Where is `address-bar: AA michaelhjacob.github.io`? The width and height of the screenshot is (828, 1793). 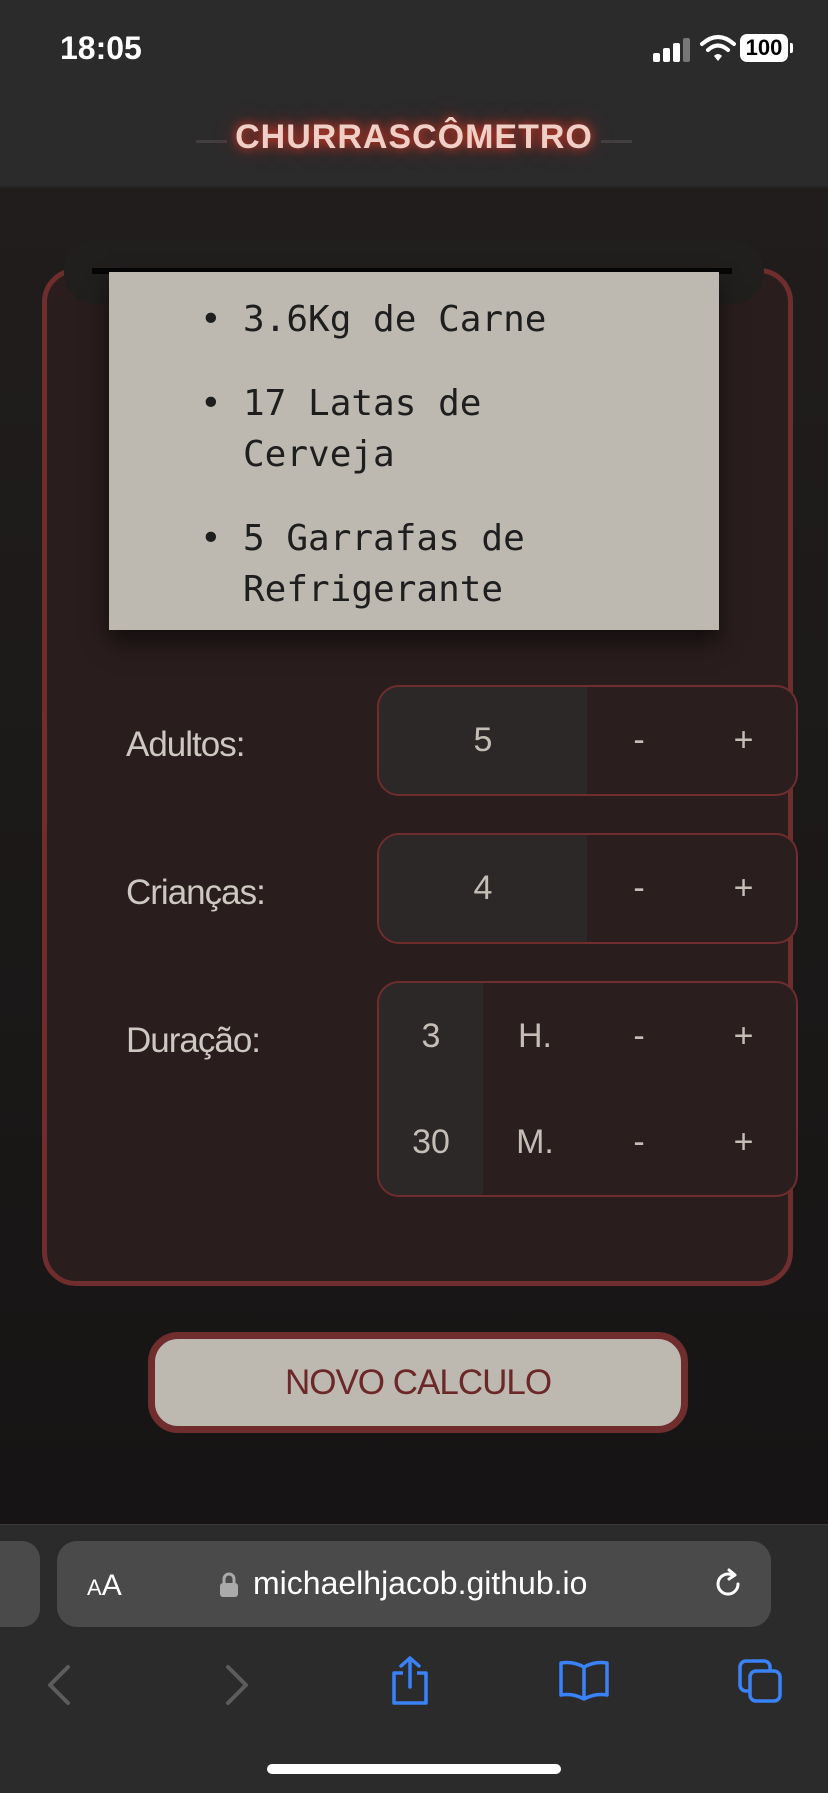
address-bar: AA michaelhjacob.github.io is located at coordinates (414, 1584).